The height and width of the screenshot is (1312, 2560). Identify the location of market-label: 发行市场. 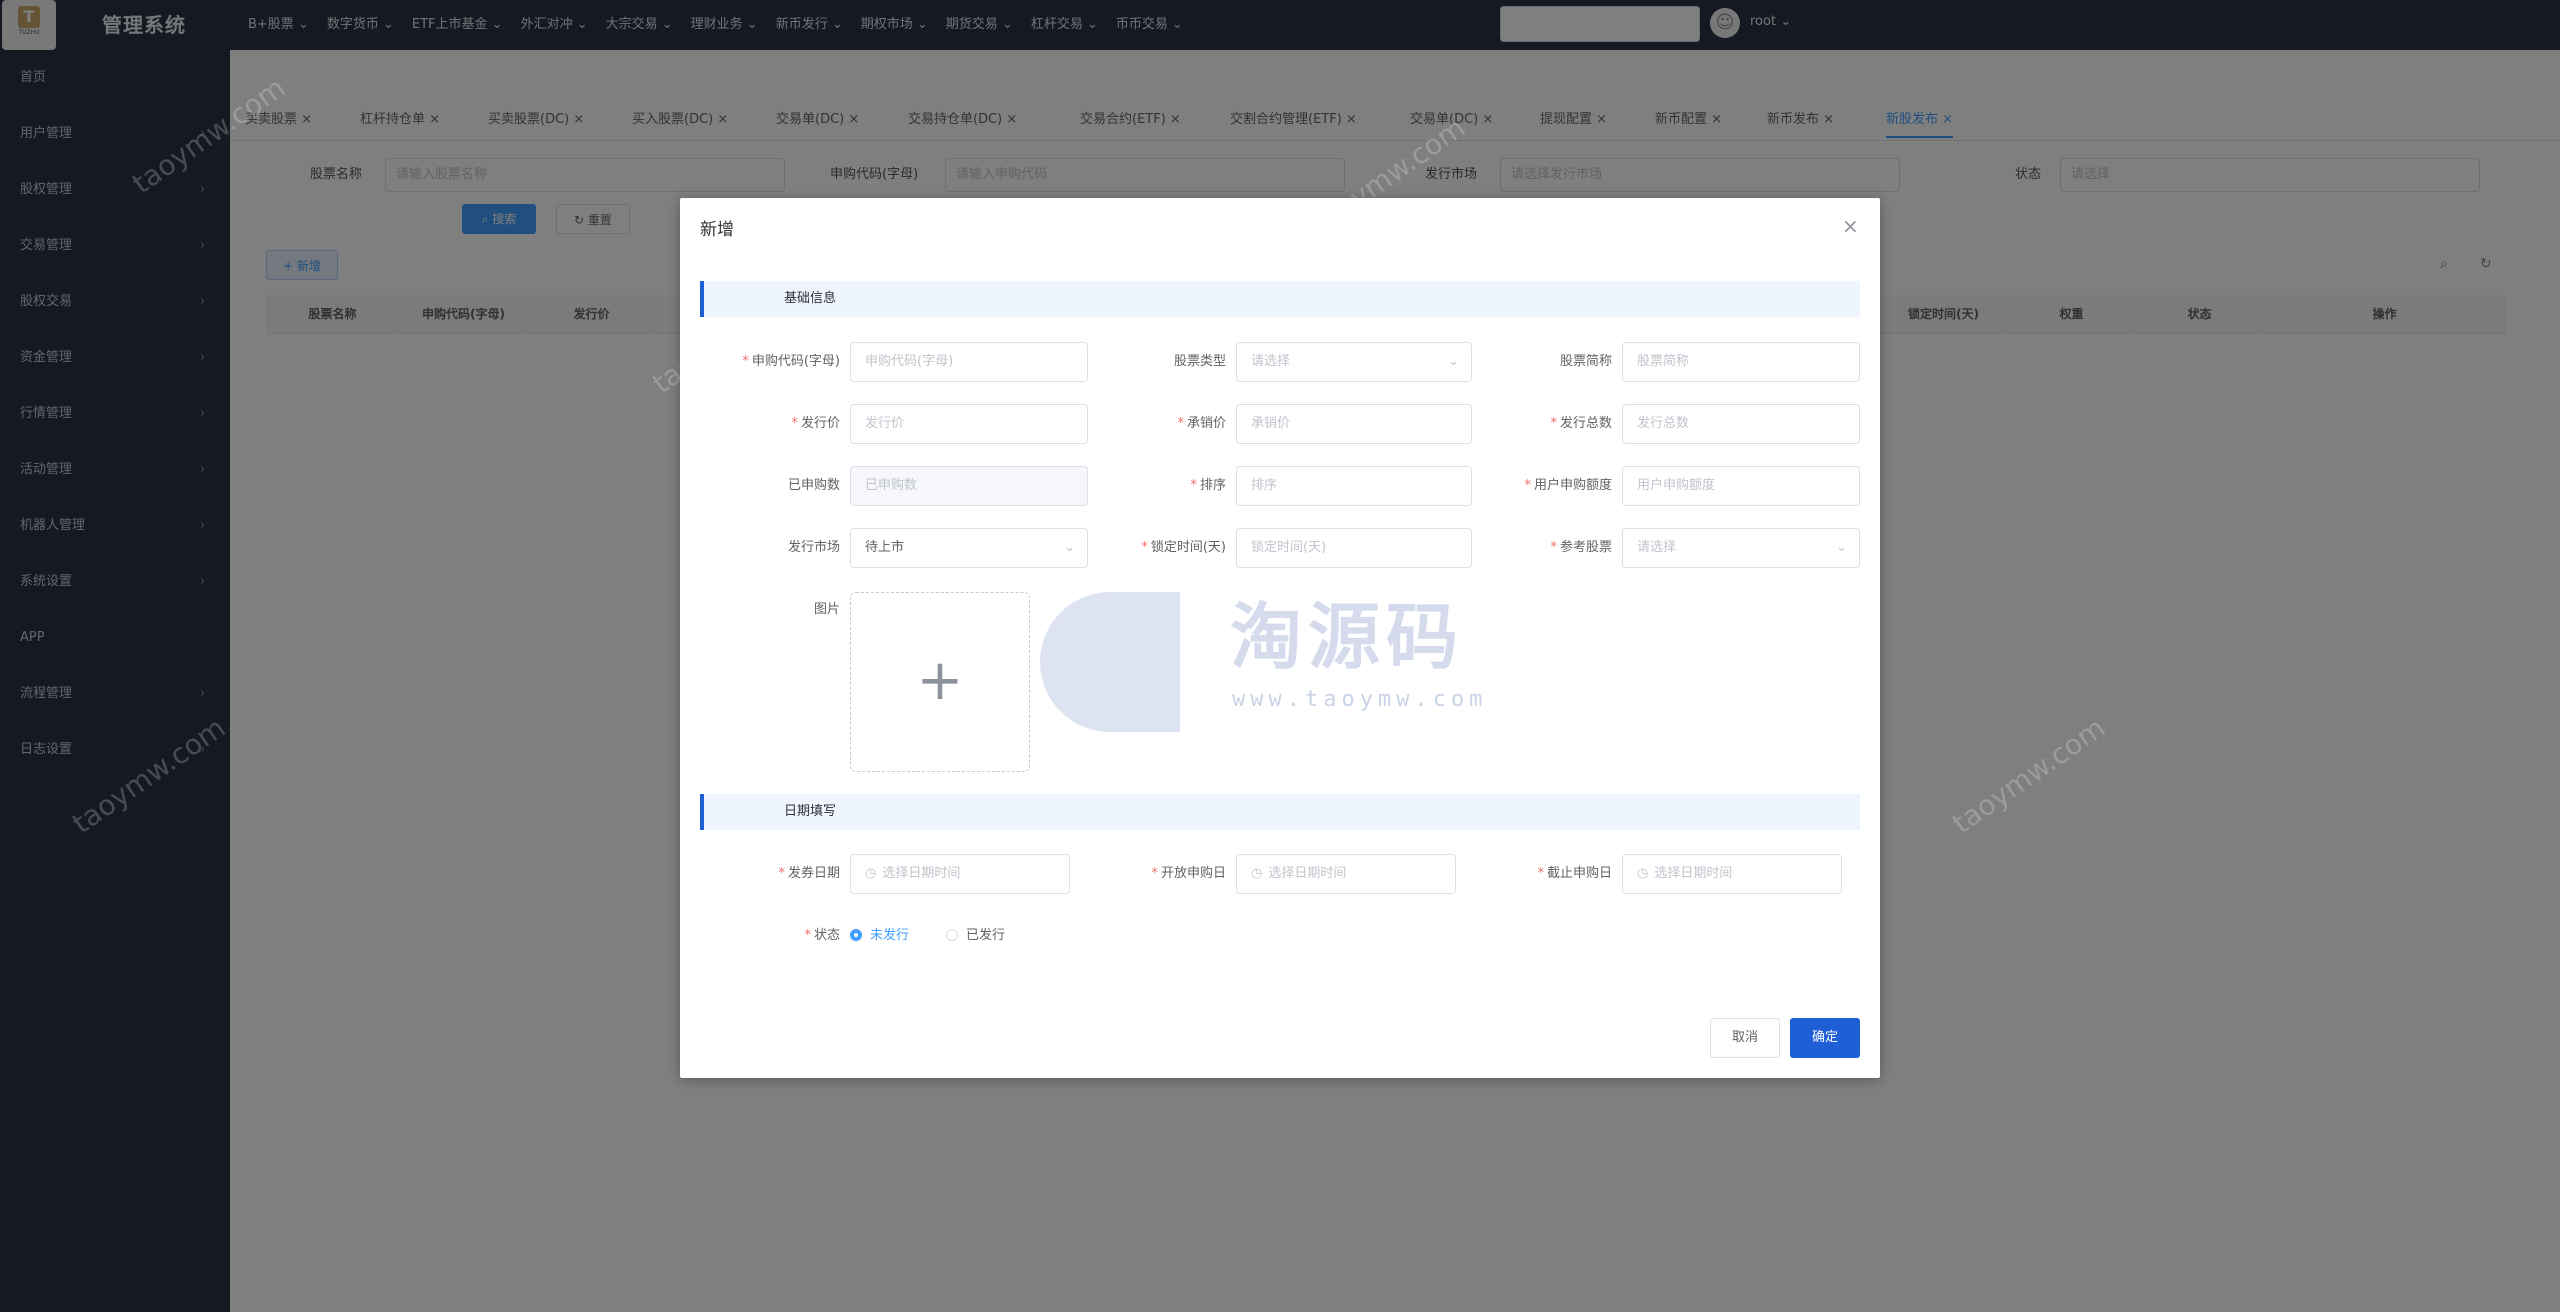
(813, 547).